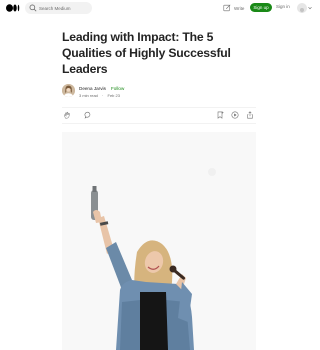 The image size is (320, 350). I want to click on article-meta: 3 min read · Feb 23, so click(101, 95).